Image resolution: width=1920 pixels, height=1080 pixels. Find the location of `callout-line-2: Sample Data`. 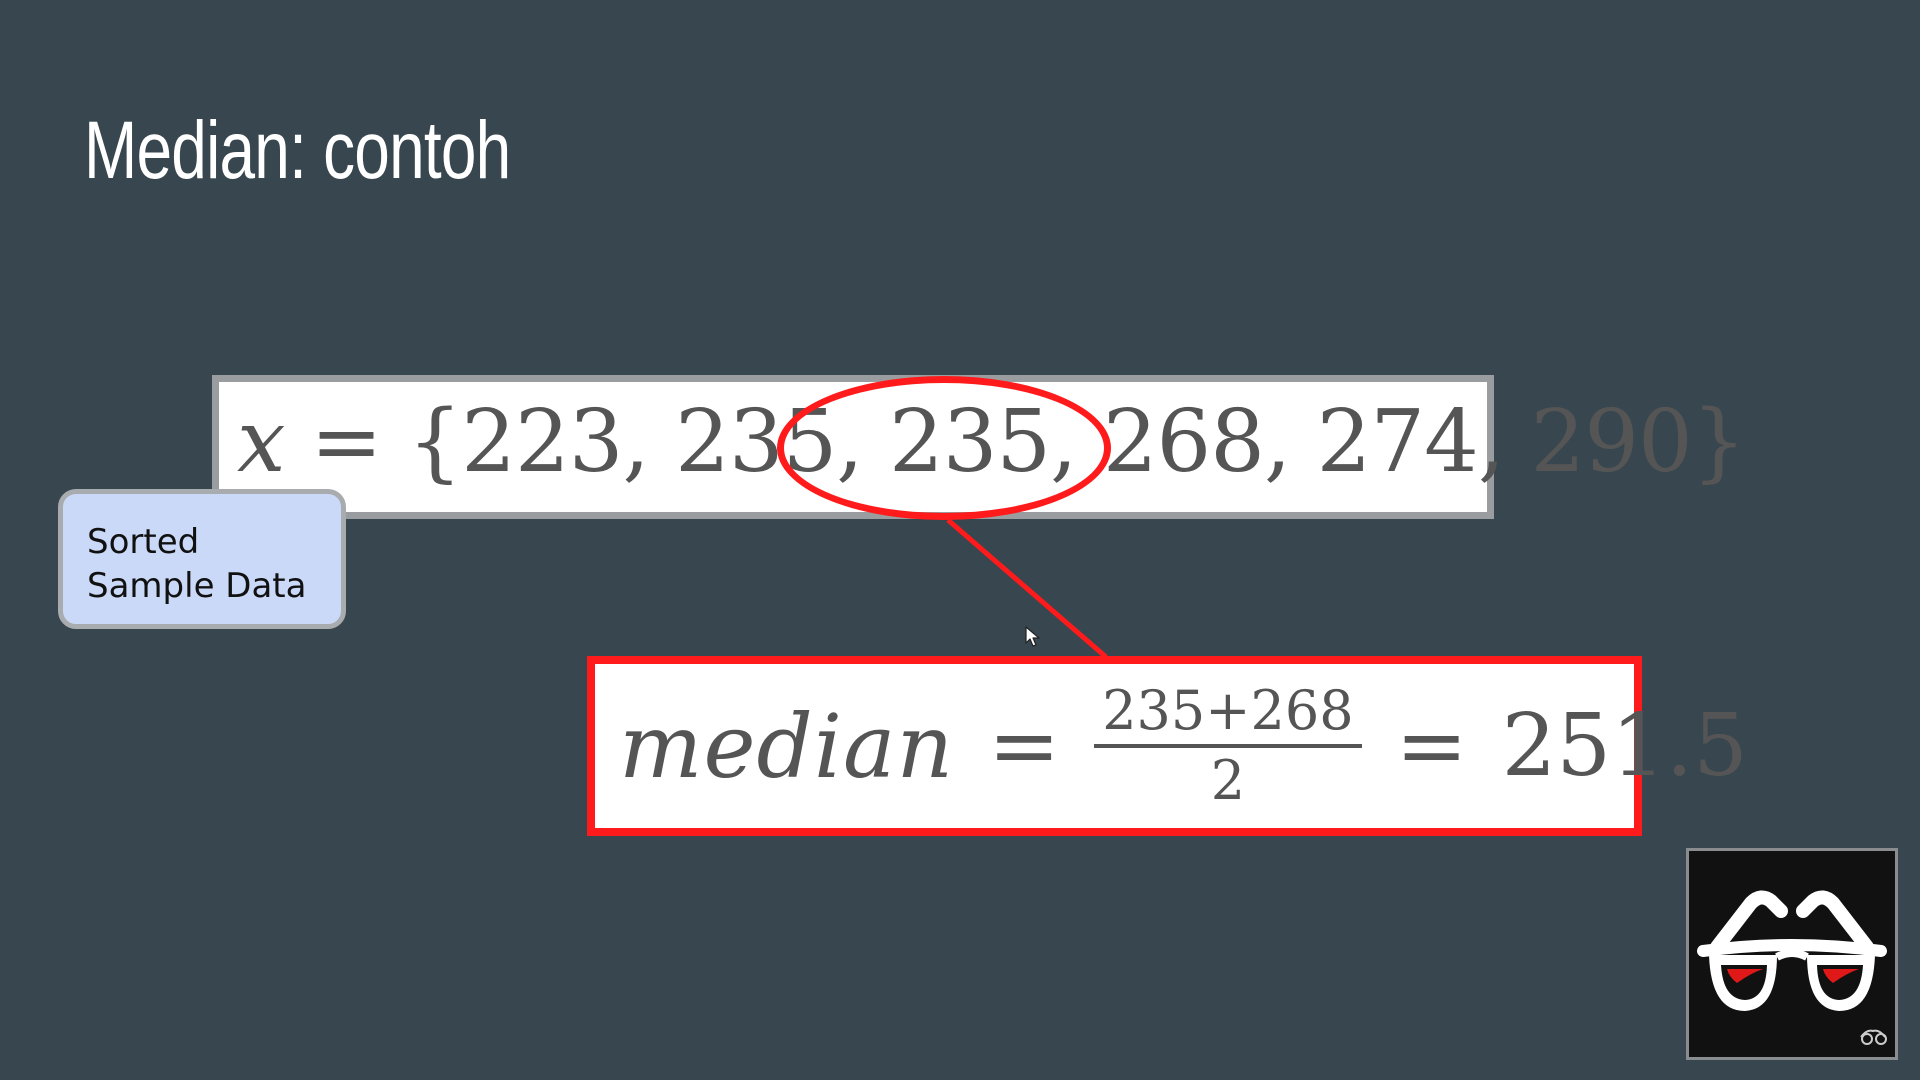

callout-line-2: Sample Data is located at coordinates (197, 586).